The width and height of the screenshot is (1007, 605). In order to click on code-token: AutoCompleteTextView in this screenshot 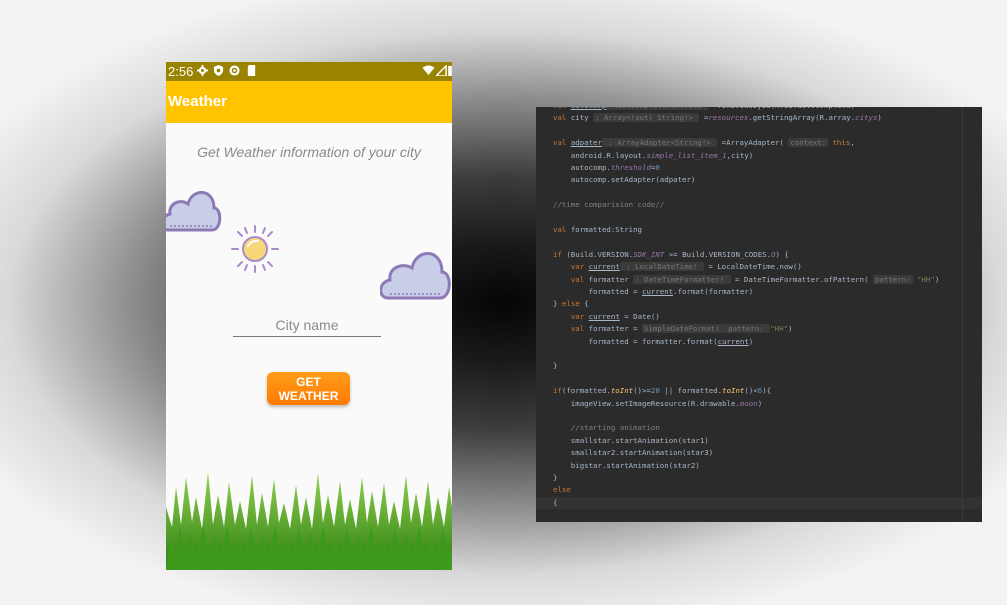, I will do `click(657, 108)`.